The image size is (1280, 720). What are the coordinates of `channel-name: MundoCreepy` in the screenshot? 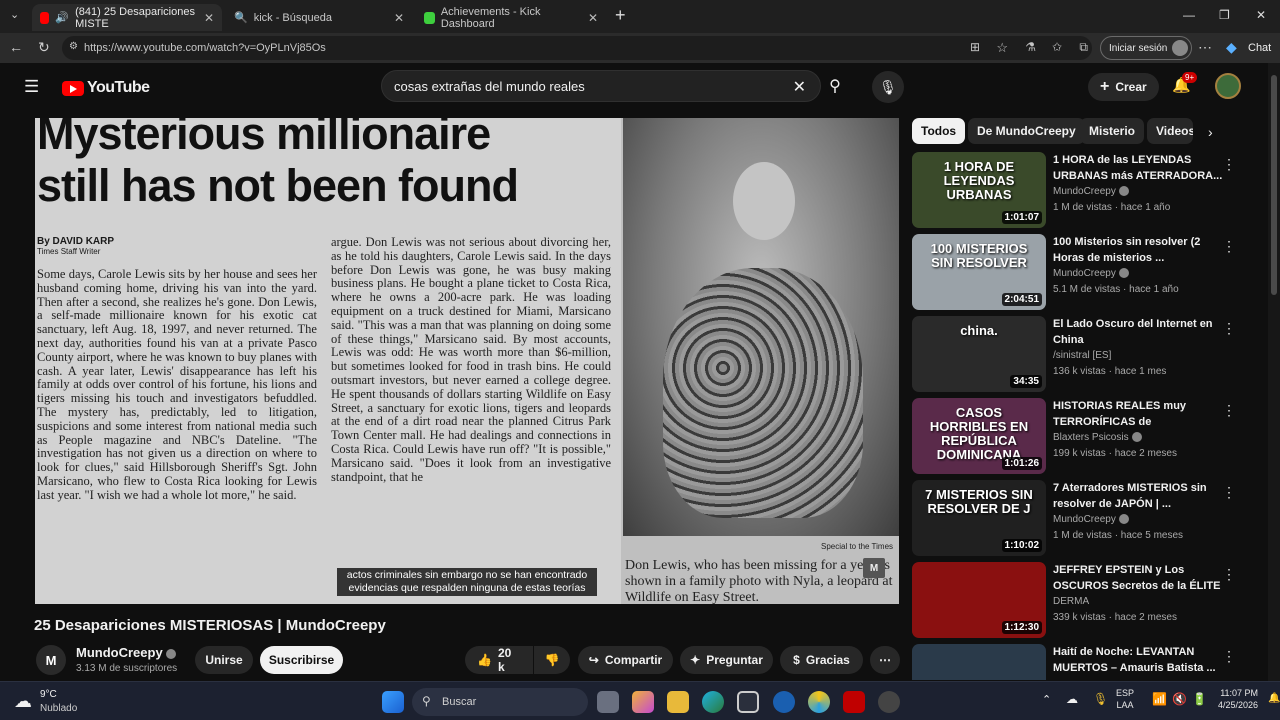 It's located at (126, 652).